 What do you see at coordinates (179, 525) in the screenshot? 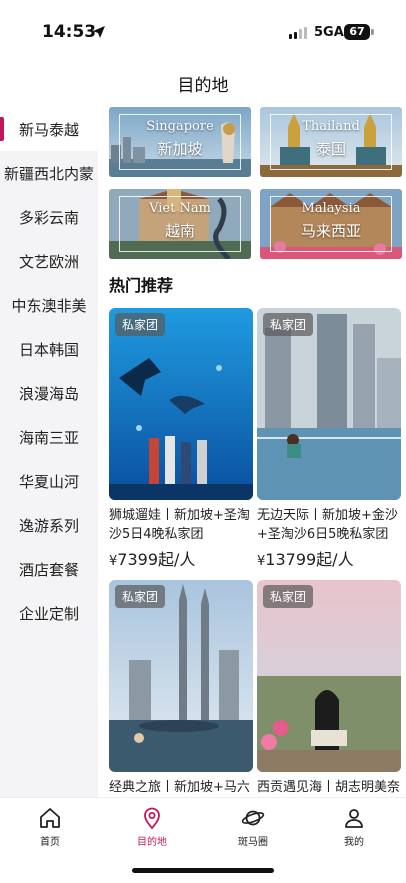
I see `product-title: 狮城遛娃丨新加坡+圣淘沙5日4晚私家团` at bounding box center [179, 525].